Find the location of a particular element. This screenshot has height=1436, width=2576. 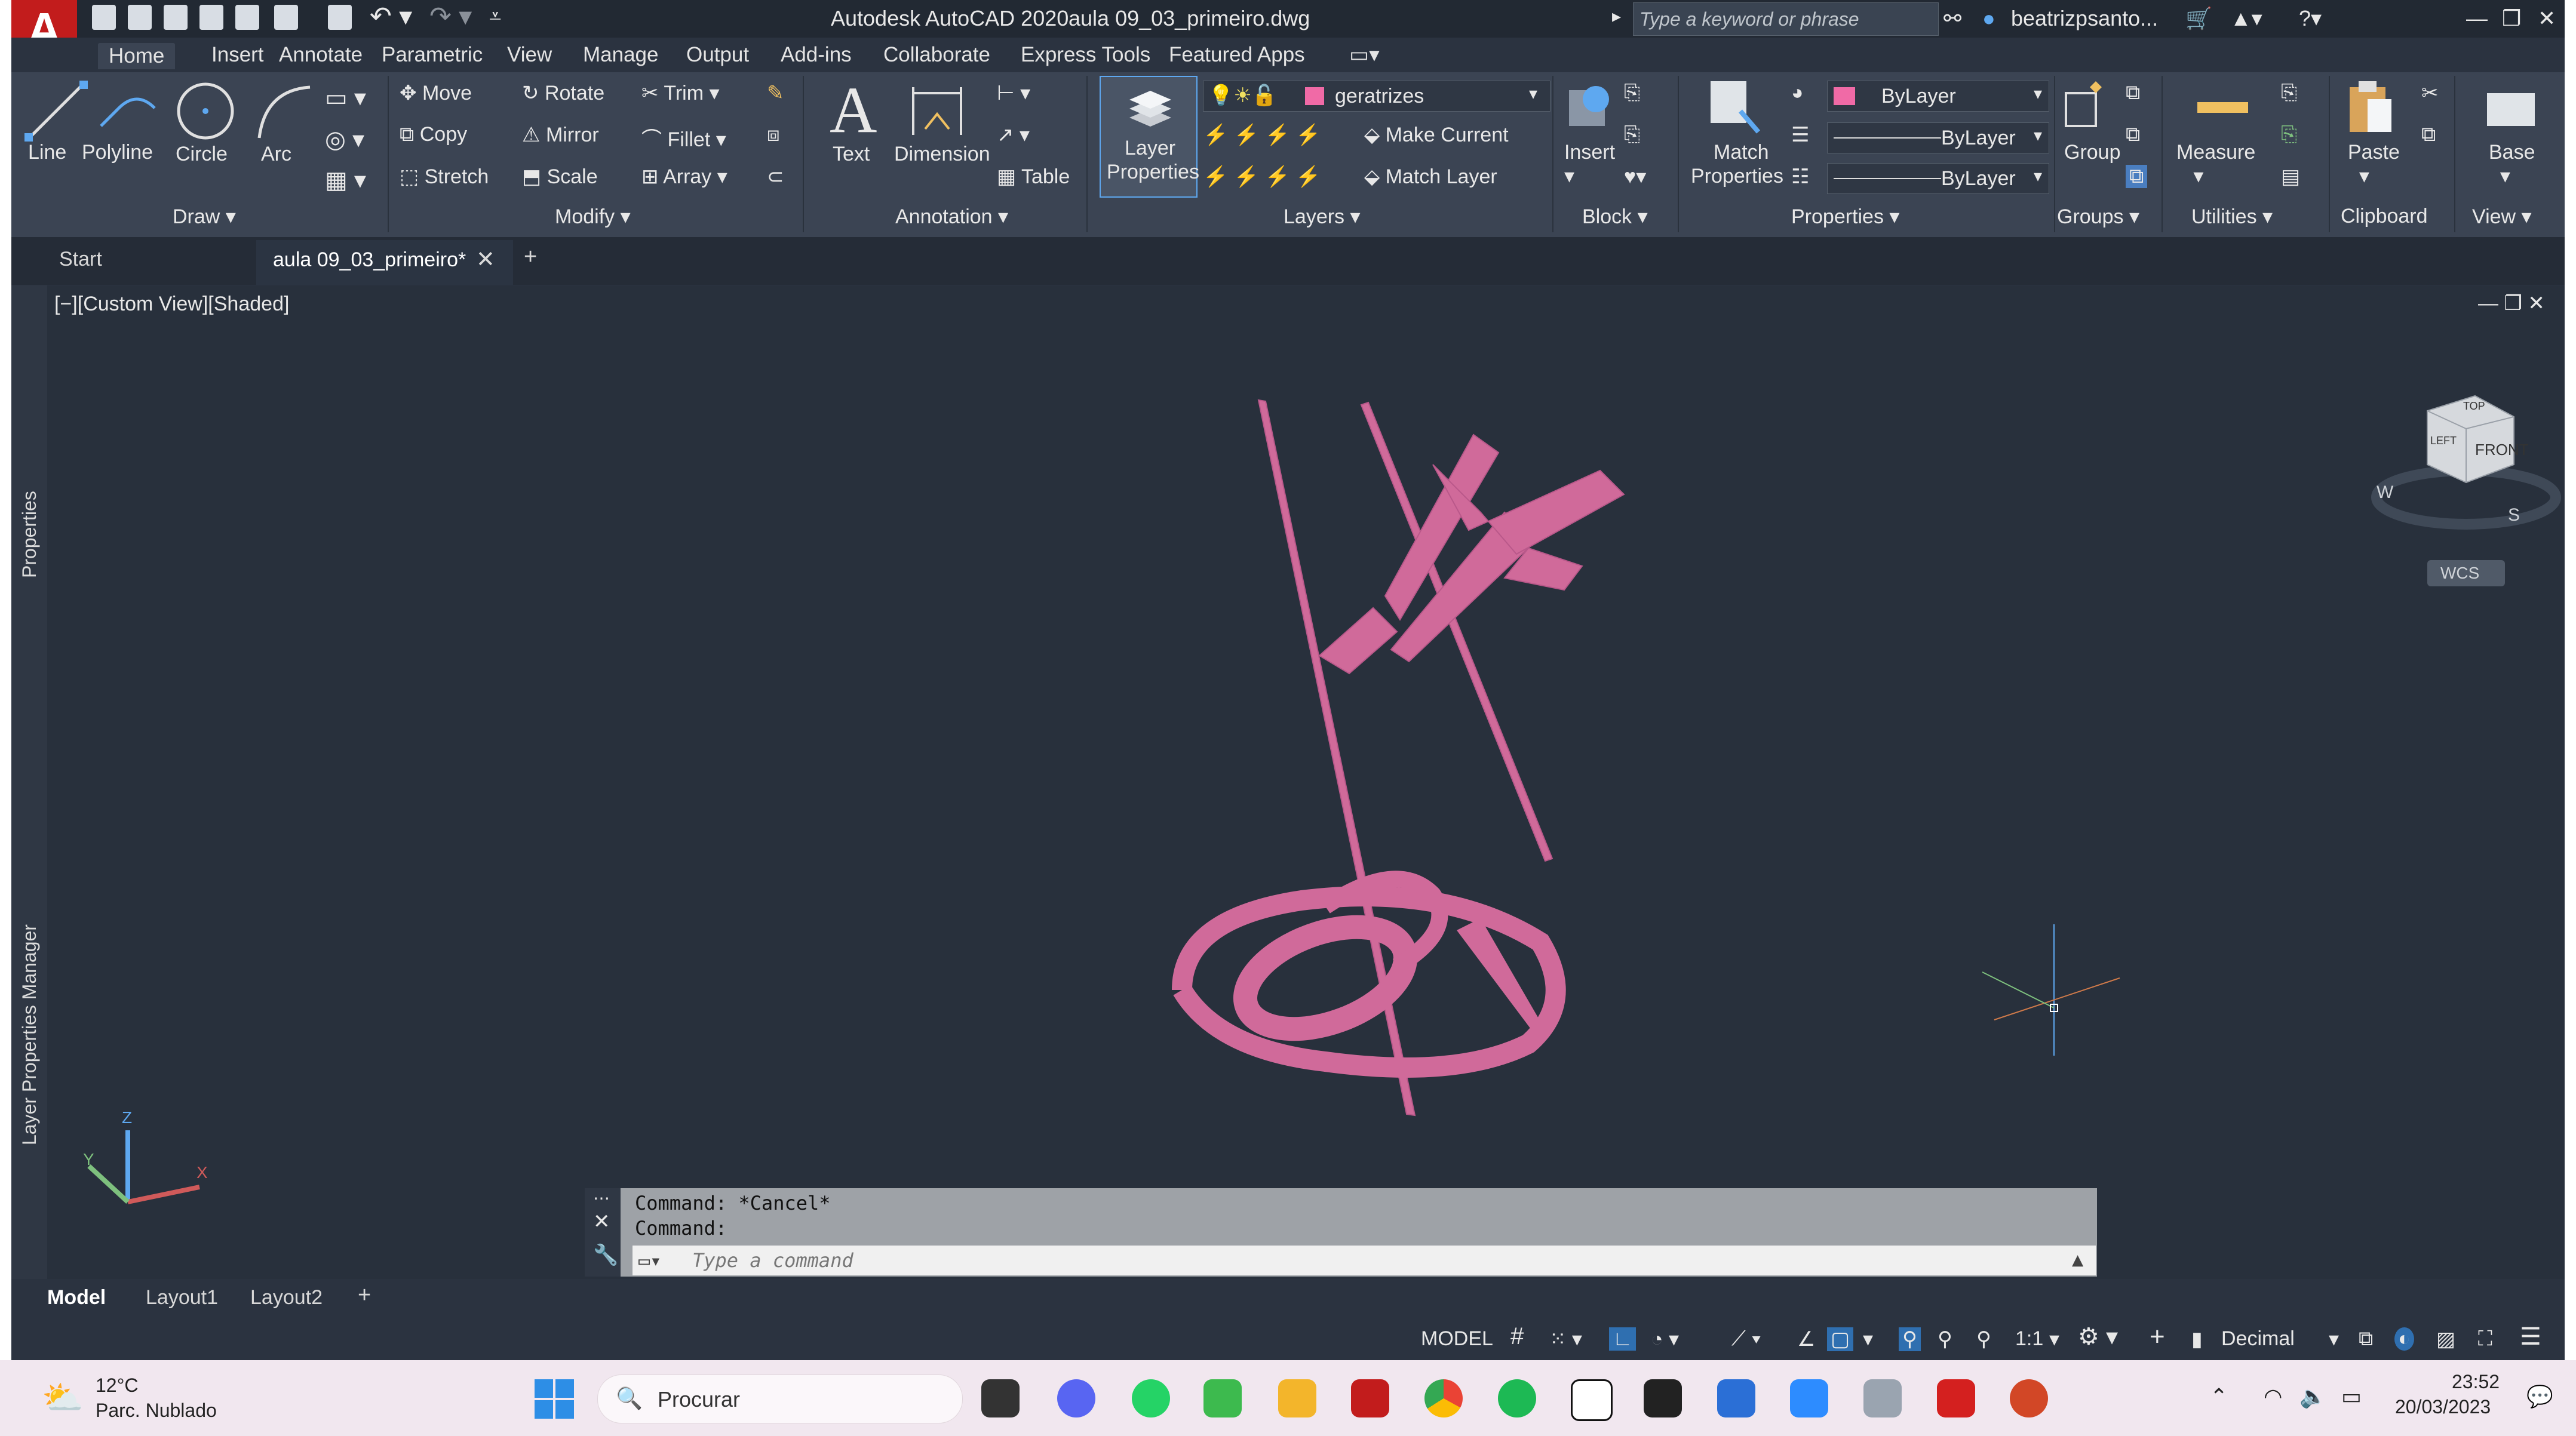

tab-collaborate: Collaborate is located at coordinates (936, 55).